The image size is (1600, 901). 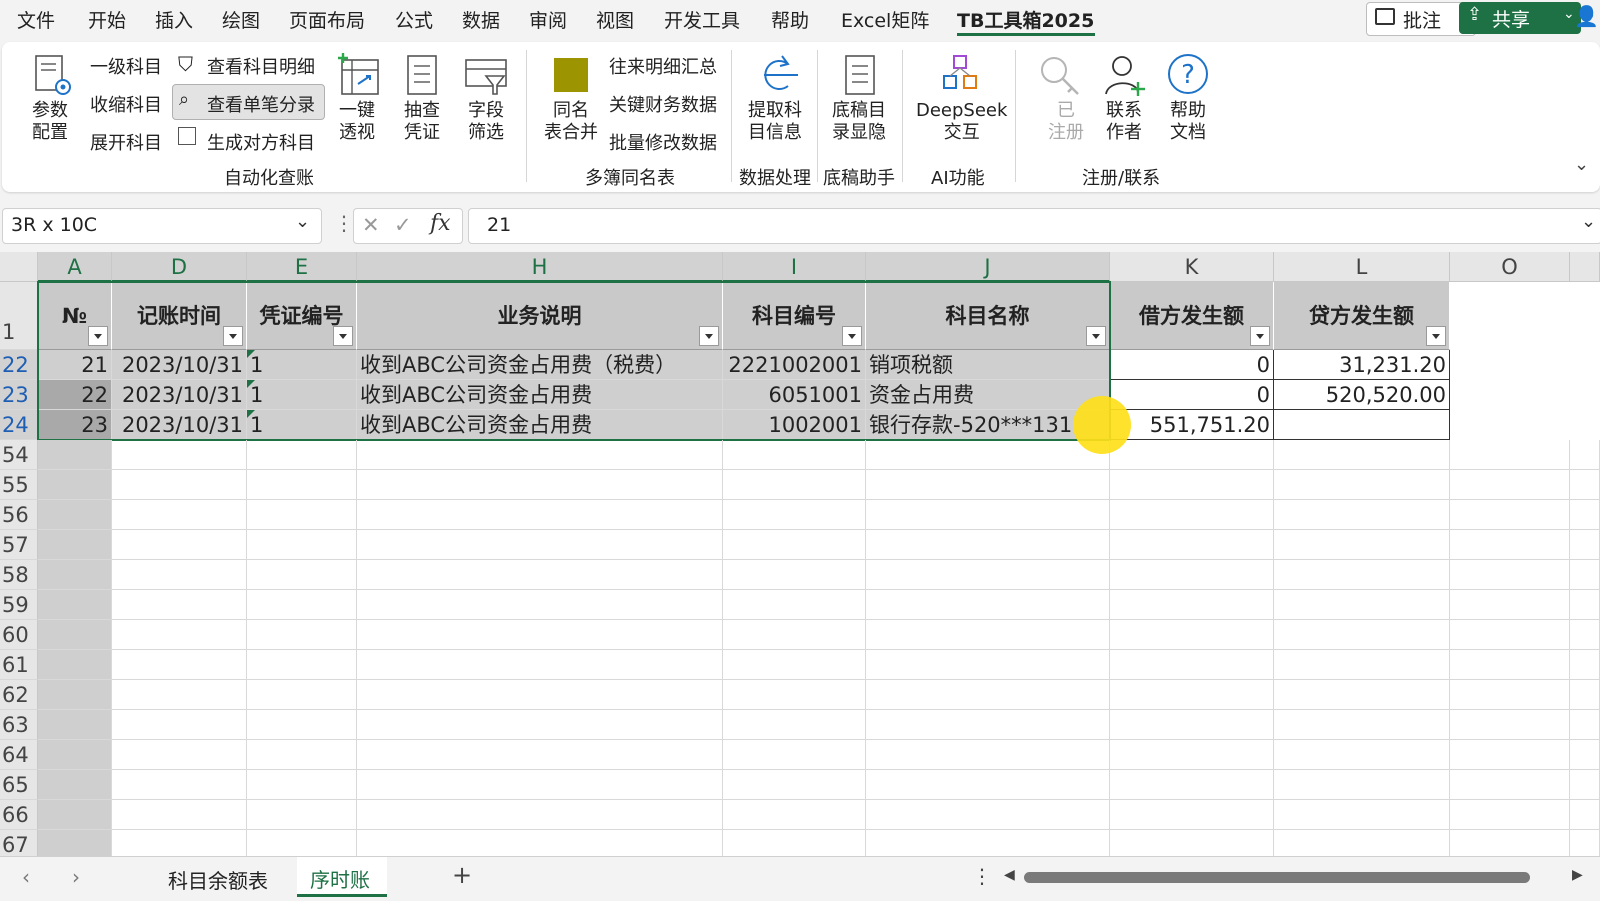 What do you see at coordinates (19, 785) in the screenshot?
I see `row-header: 65` at bounding box center [19, 785].